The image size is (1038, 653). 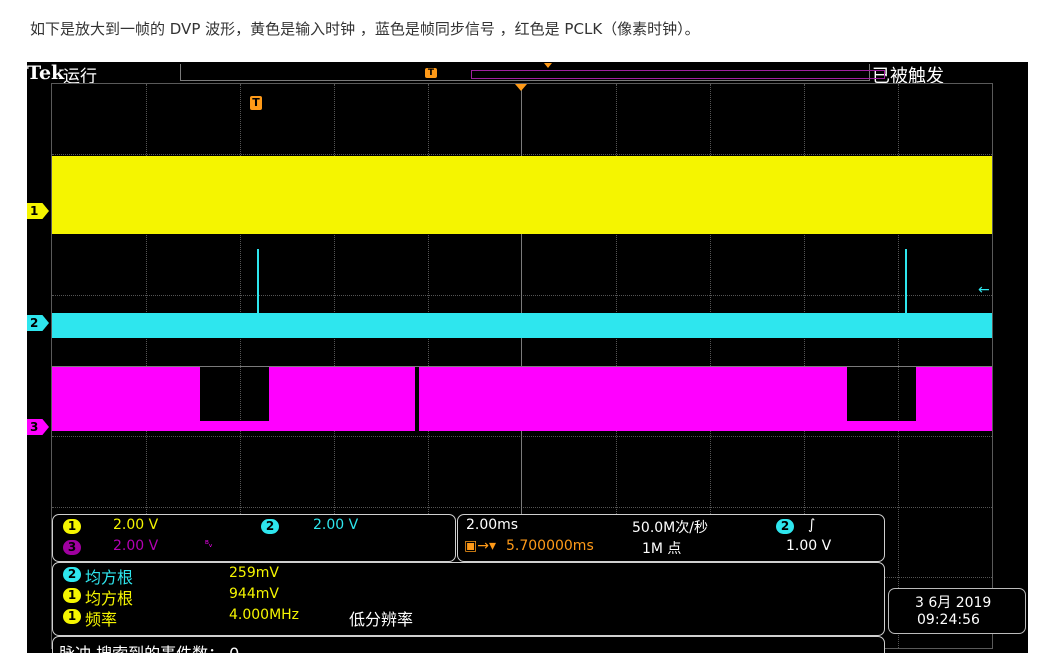 I want to click on meas1-badge: 2, so click(x=72, y=574).